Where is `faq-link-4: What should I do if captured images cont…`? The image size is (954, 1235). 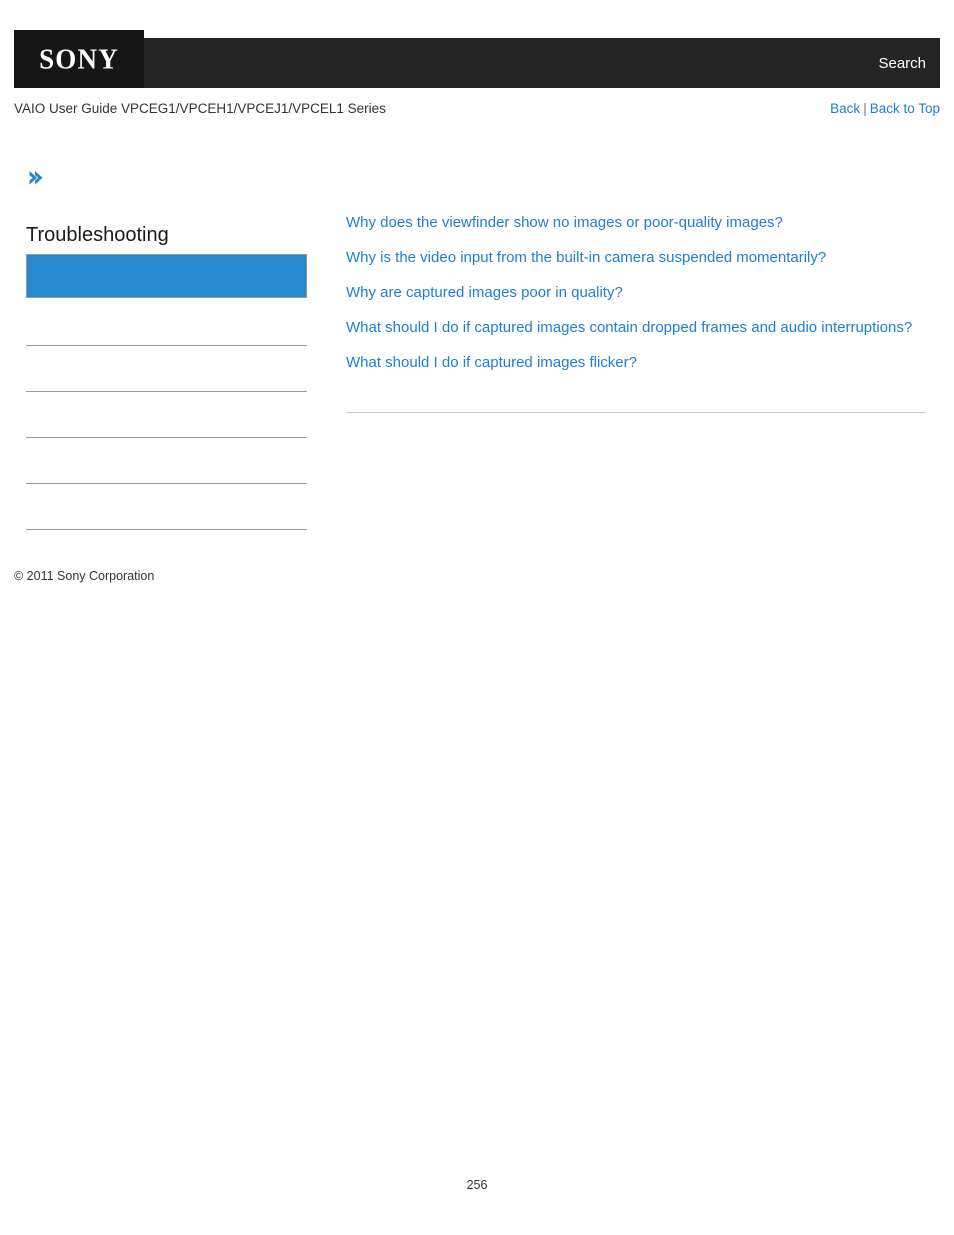
faq-link-4: What should I do if captured images cont… is located at coordinates (636, 328).